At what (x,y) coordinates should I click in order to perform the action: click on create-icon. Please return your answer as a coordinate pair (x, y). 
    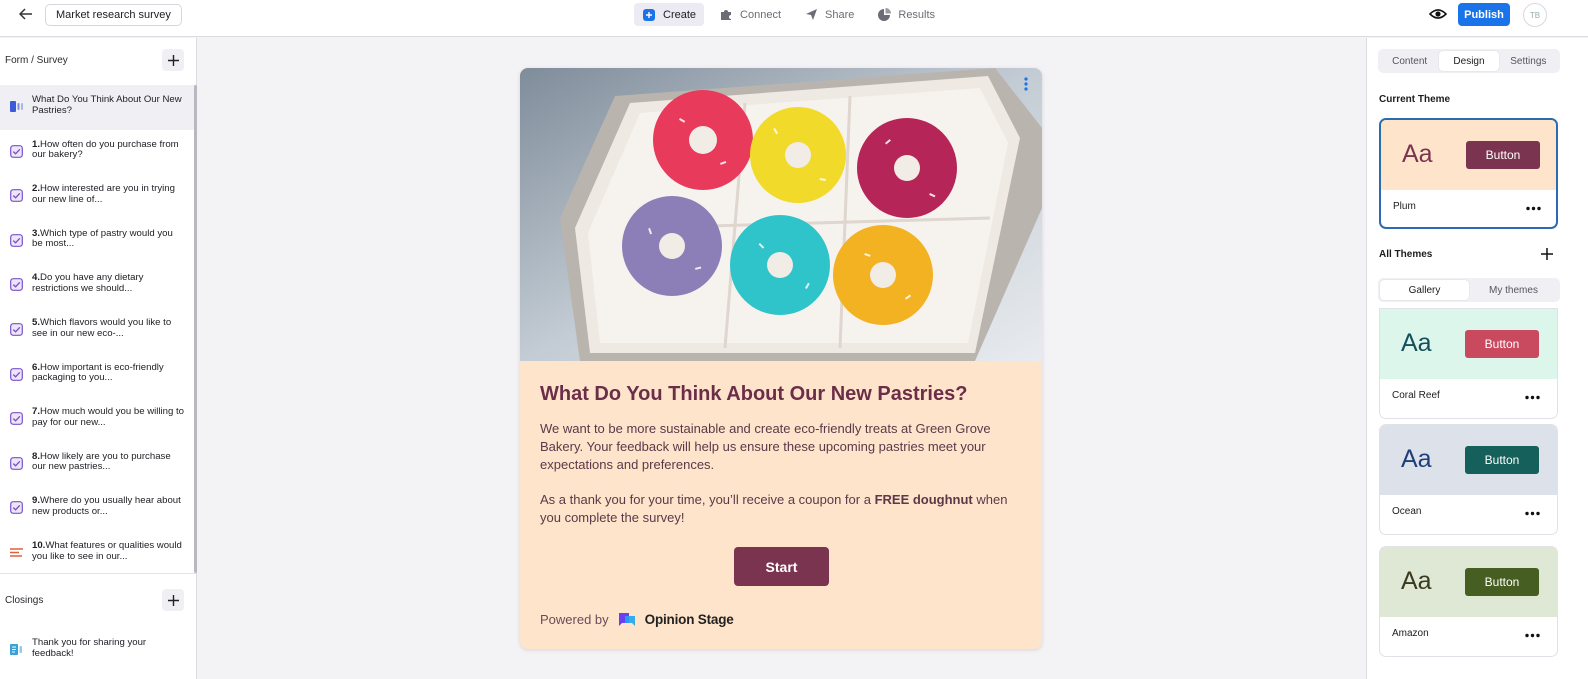
    Looking at the image, I should click on (649, 15).